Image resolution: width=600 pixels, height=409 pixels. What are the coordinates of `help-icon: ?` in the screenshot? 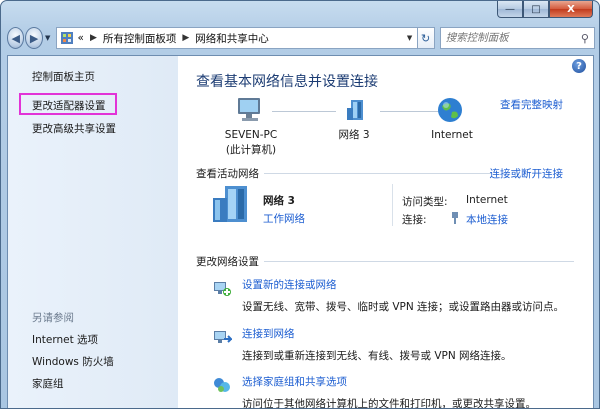 It's located at (579, 66).